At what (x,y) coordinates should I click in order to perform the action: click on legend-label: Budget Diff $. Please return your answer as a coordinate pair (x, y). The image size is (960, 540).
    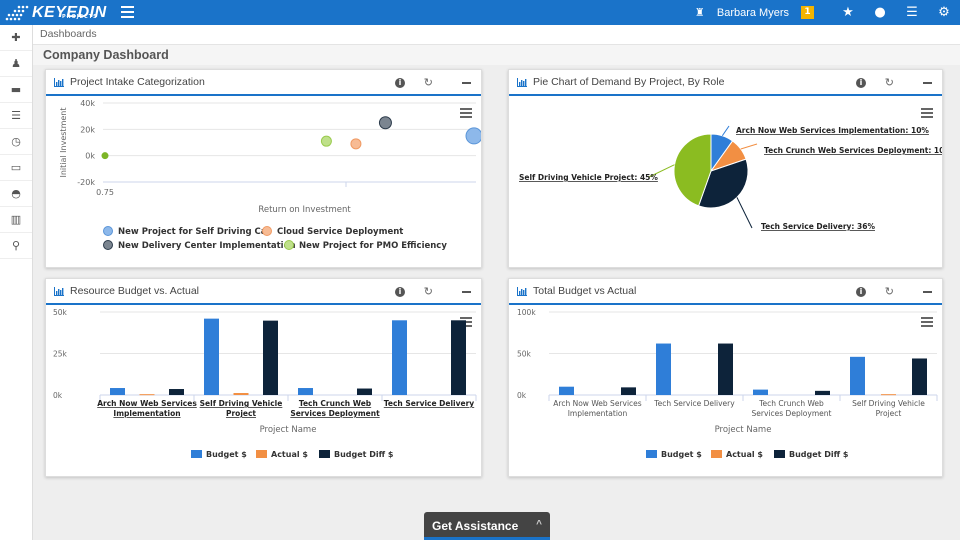
    Looking at the image, I should click on (364, 454).